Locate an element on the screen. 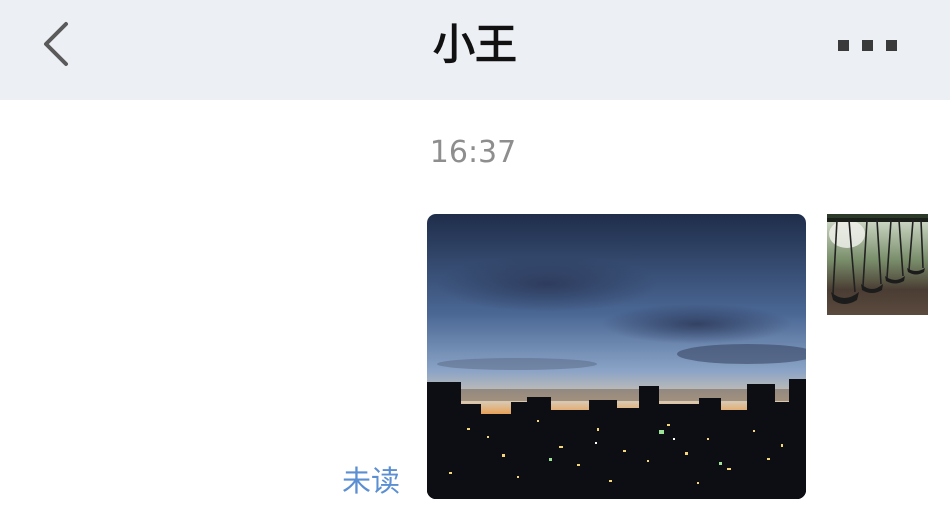  message-timestamp: 16:37 is located at coordinates (473, 152).